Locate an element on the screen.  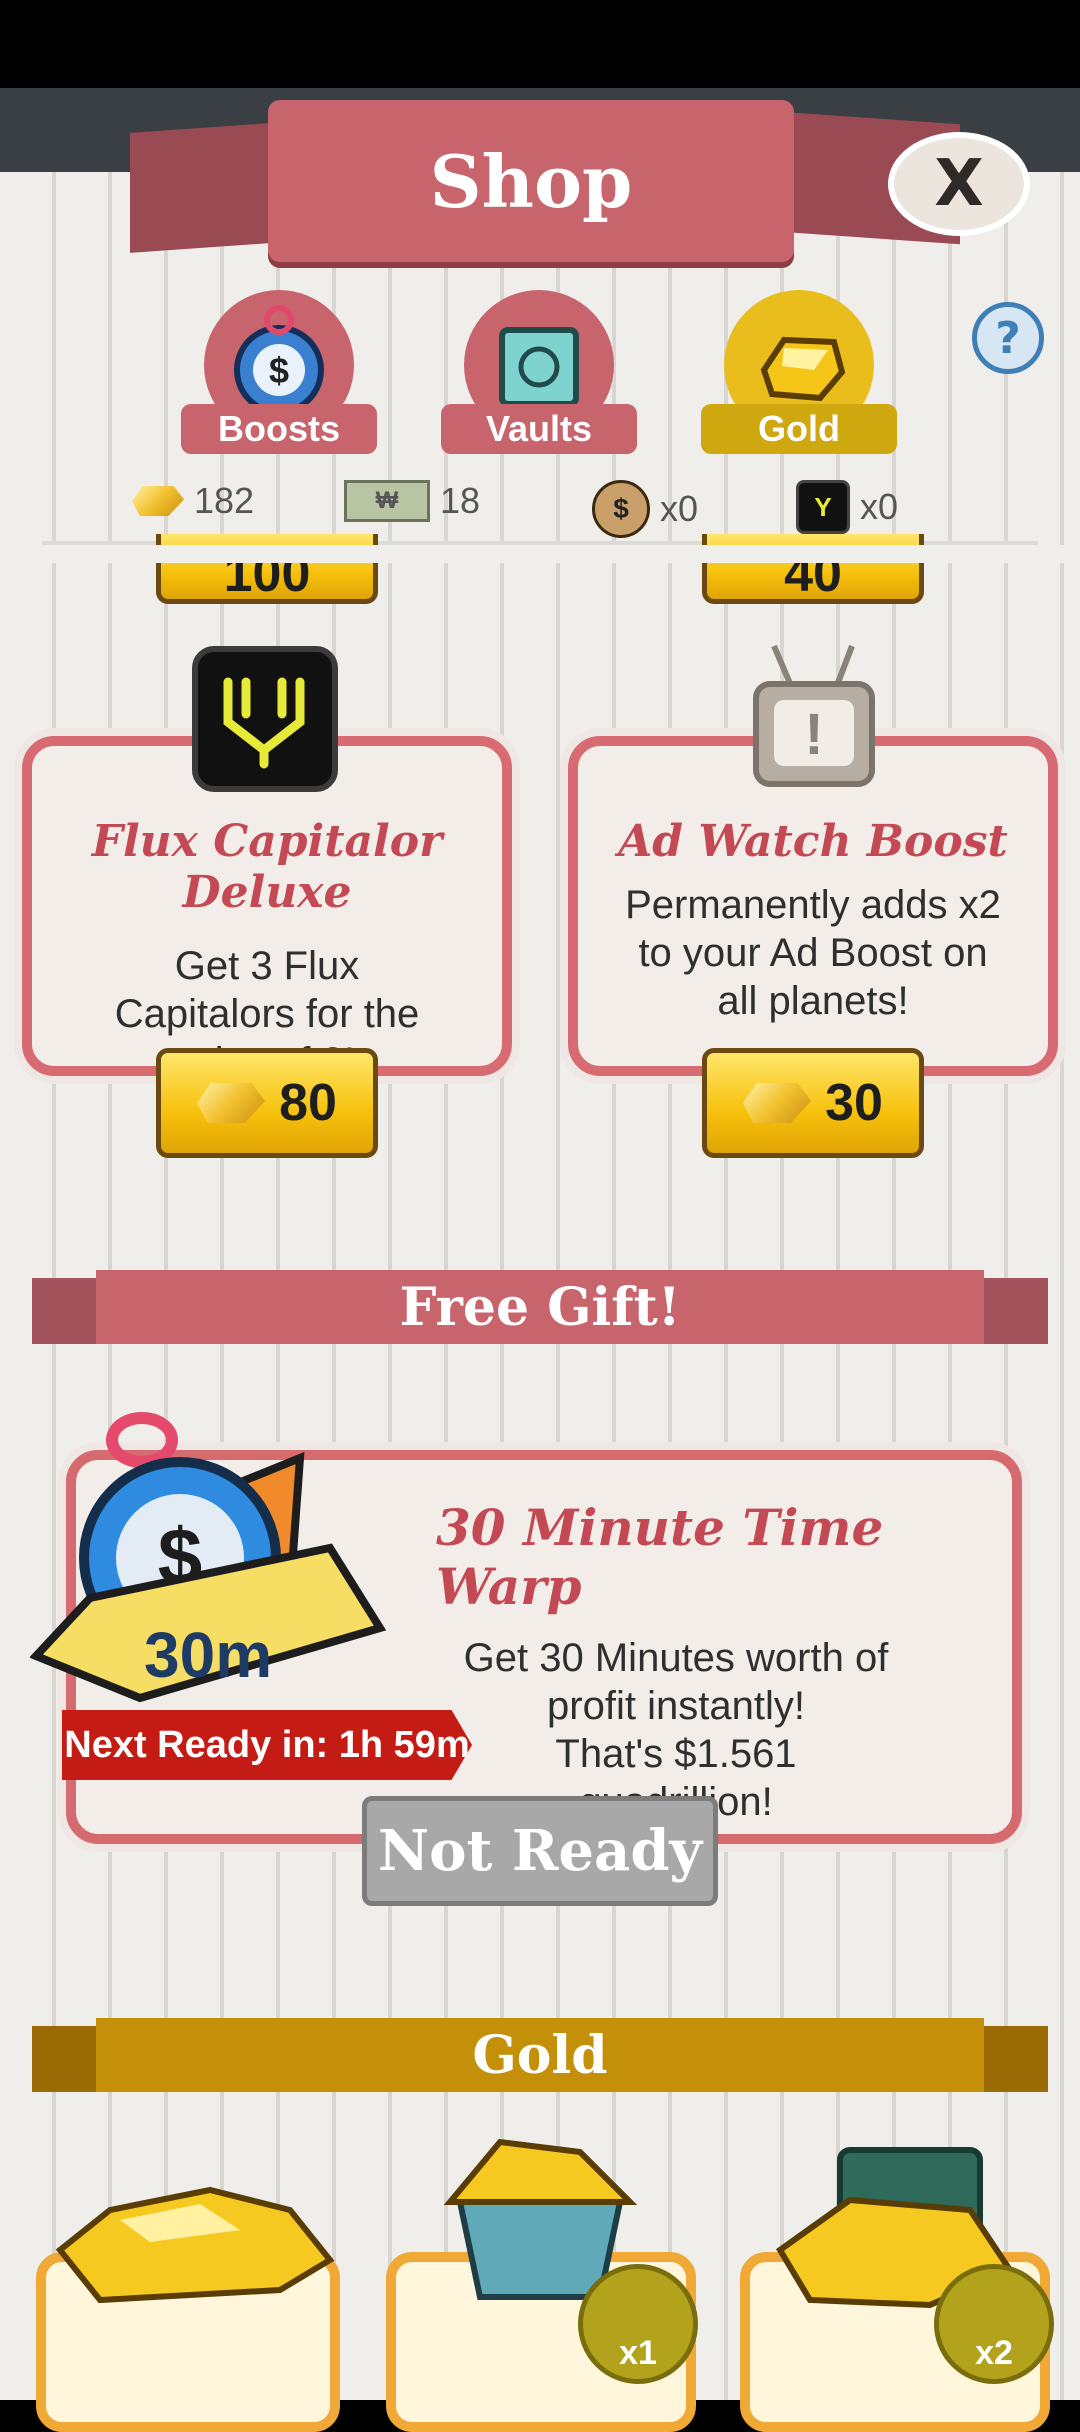
close-icon: X is located at coordinates (959, 184).